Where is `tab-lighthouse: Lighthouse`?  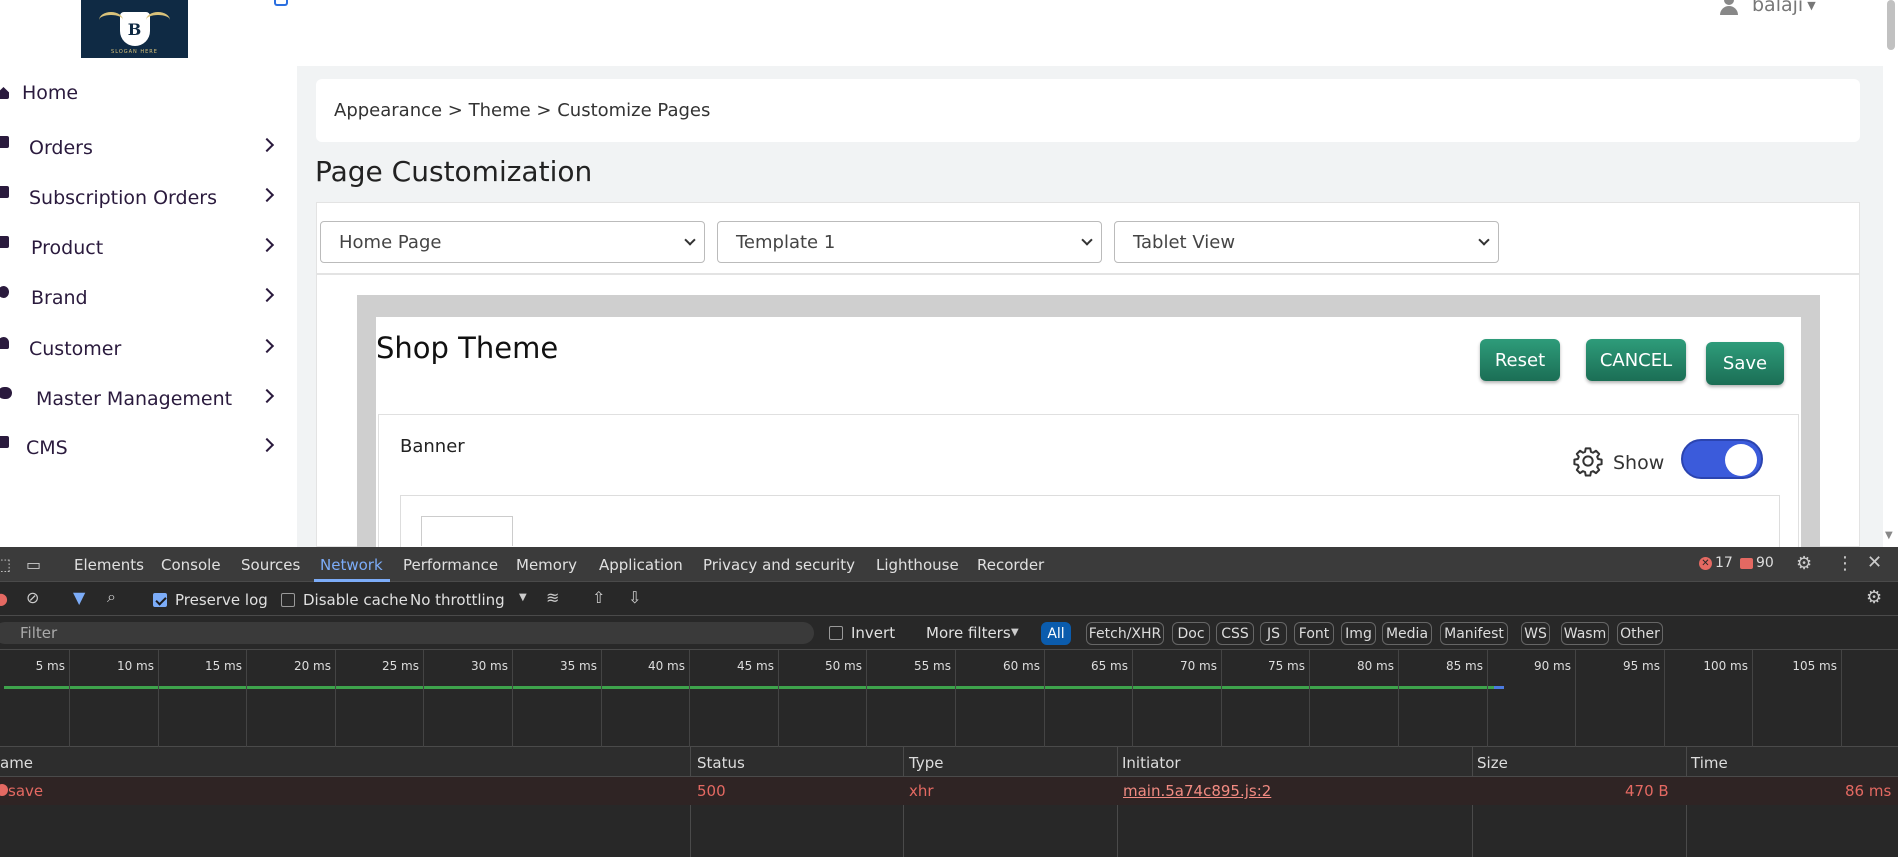 tab-lighthouse: Lighthouse is located at coordinates (917, 565).